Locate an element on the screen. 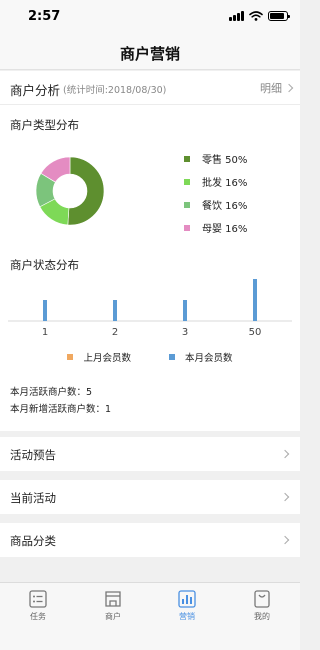  profile-icon is located at coordinates (262, 599).